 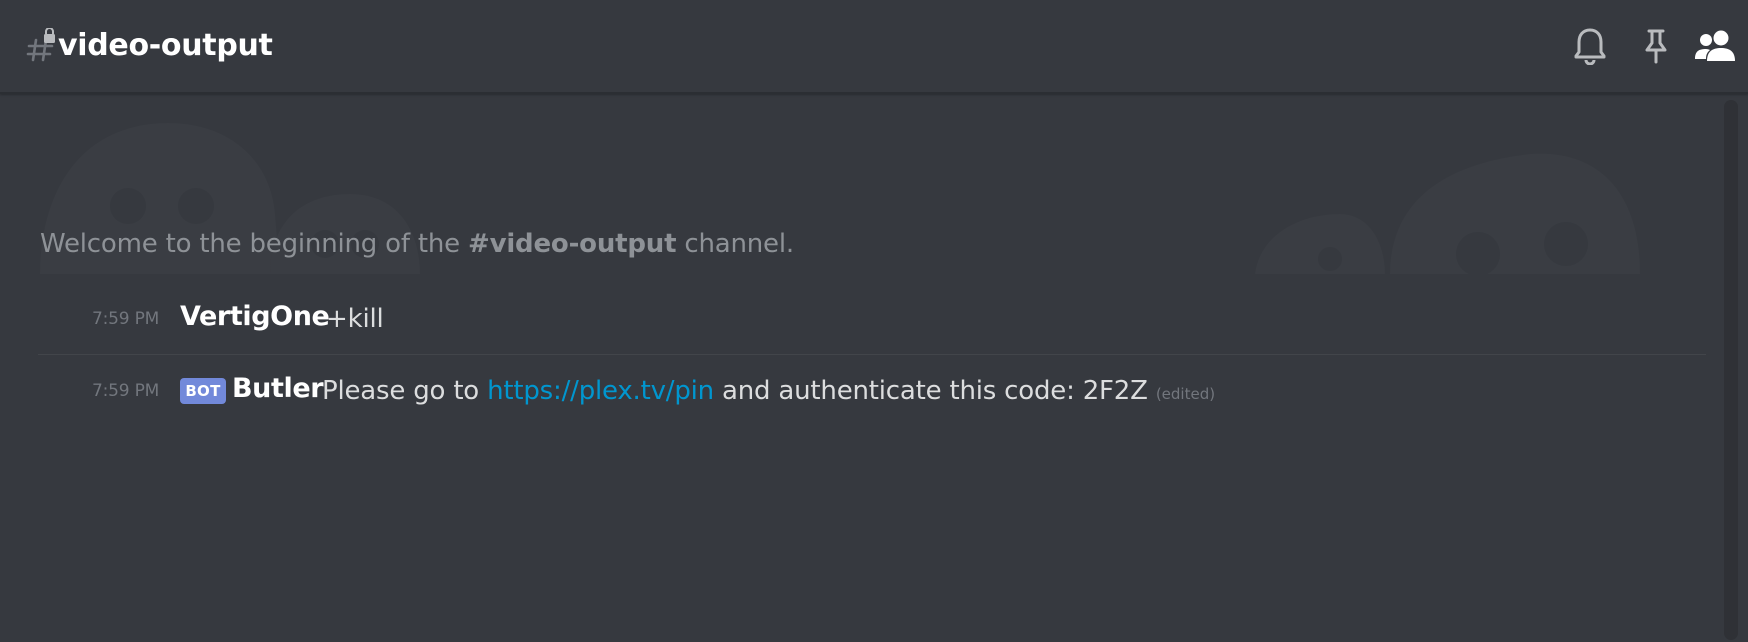 I want to click on message-link: https://plex.tv/pin, so click(x=600, y=391).